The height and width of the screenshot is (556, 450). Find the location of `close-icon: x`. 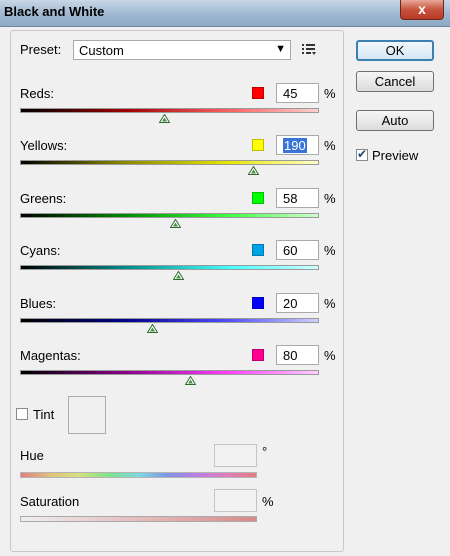

close-icon: x is located at coordinates (422, 9).